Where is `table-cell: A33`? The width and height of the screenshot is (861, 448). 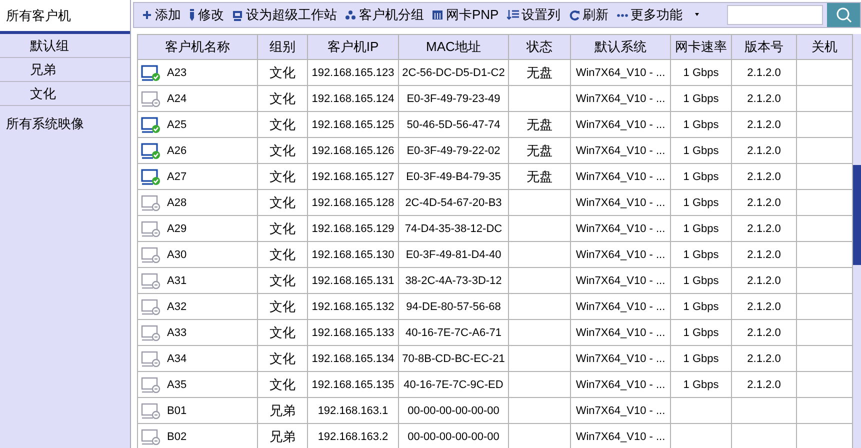 table-cell: A33 is located at coordinates (177, 332).